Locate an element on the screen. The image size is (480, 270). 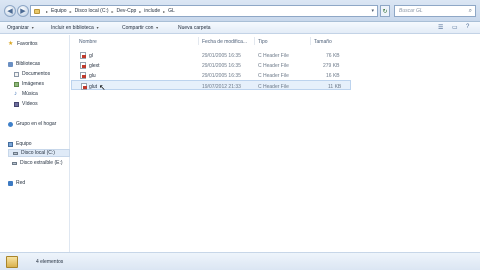
sidebar-item-label: Música is located at coordinates (30, 94).